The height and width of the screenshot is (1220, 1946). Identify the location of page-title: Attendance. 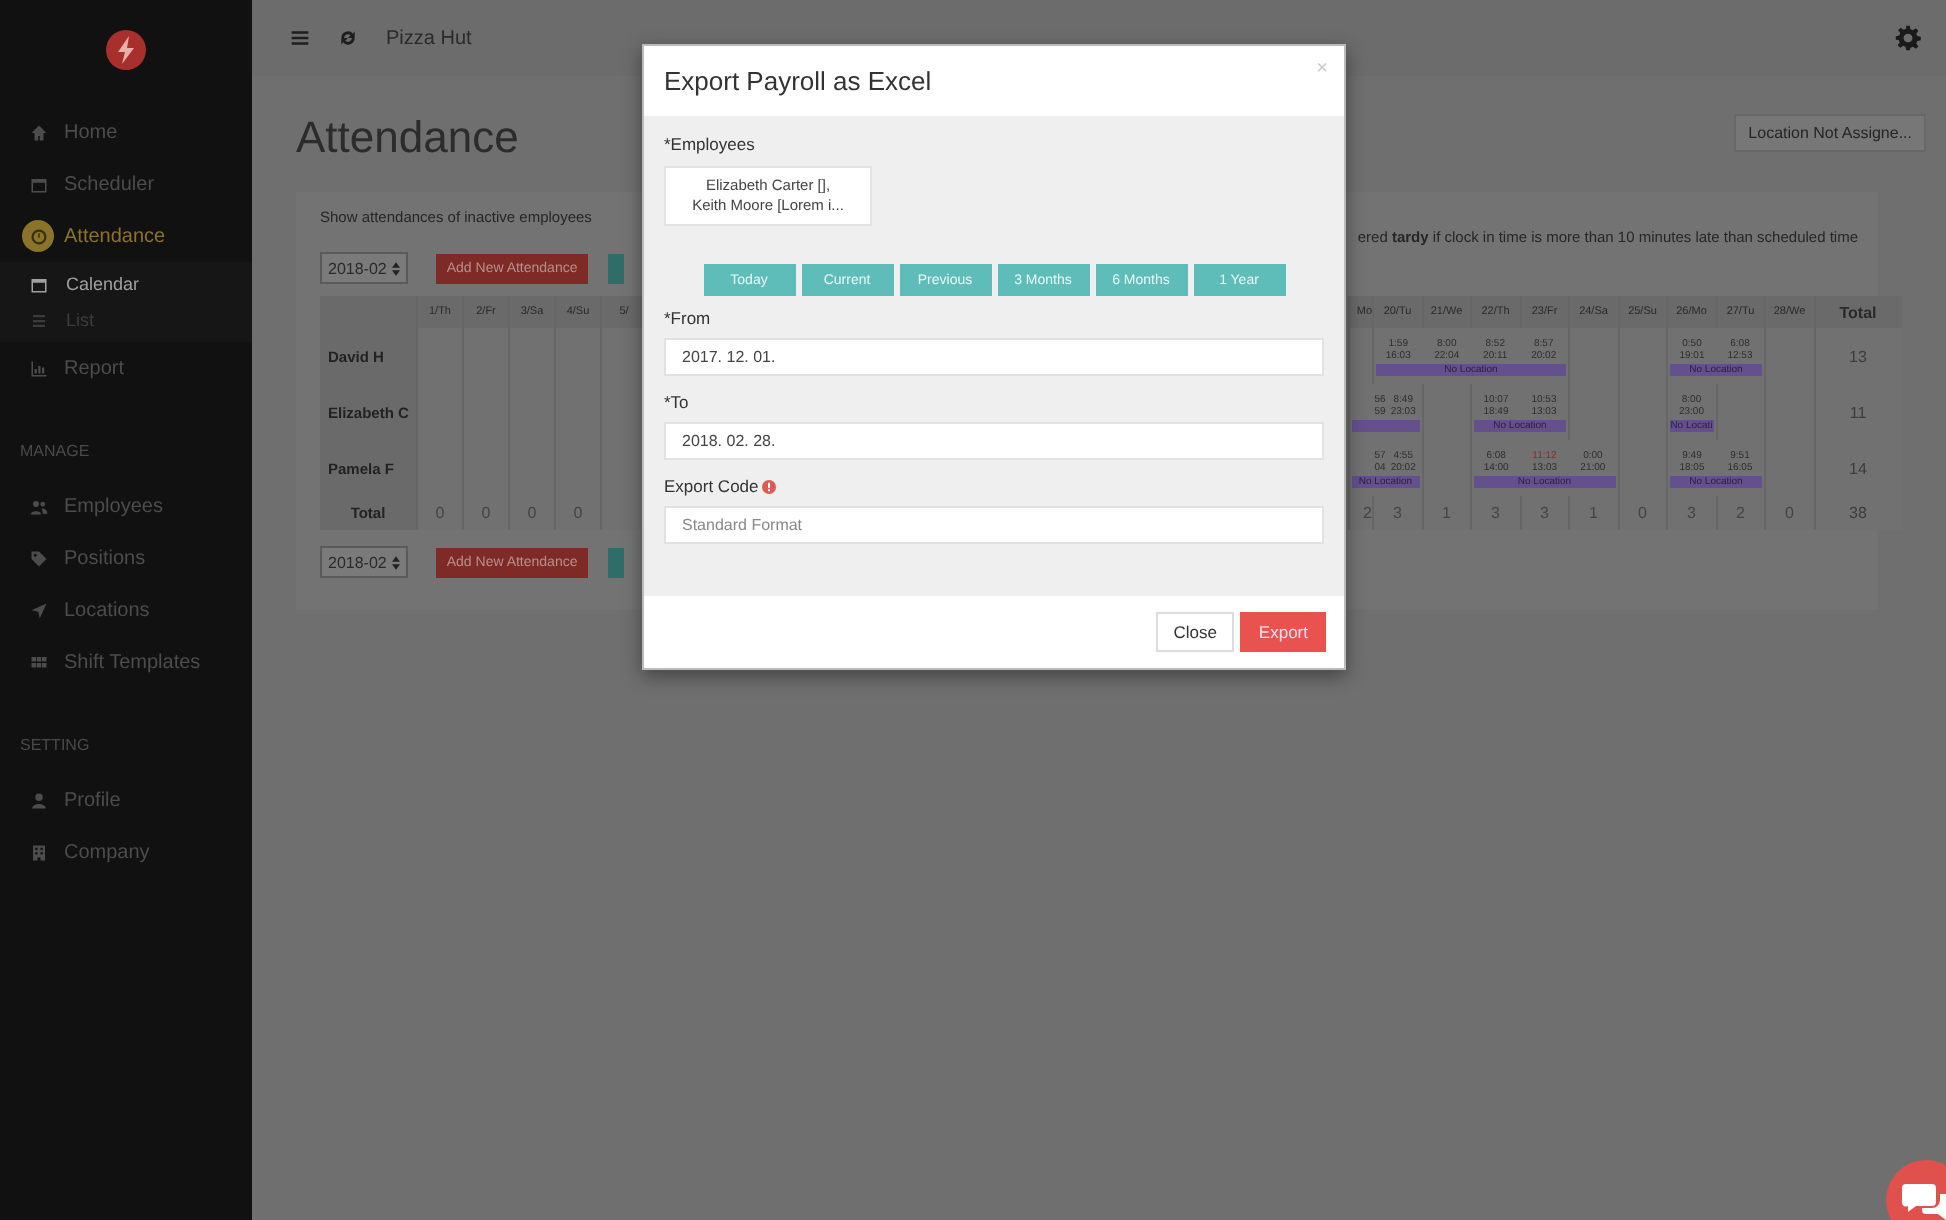
(407, 138).